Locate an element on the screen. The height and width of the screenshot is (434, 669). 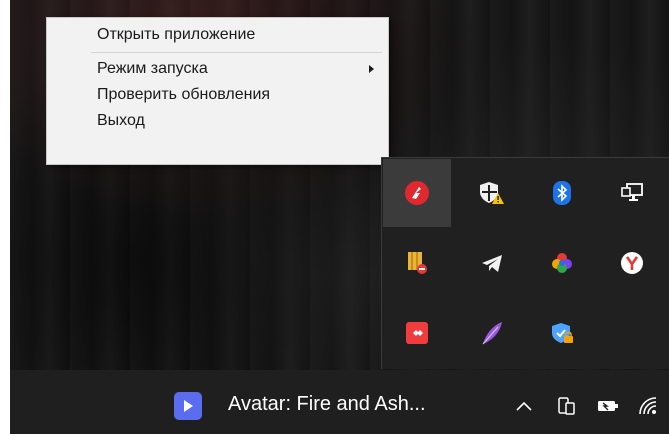
chevron-up-icon is located at coordinates (524, 406).